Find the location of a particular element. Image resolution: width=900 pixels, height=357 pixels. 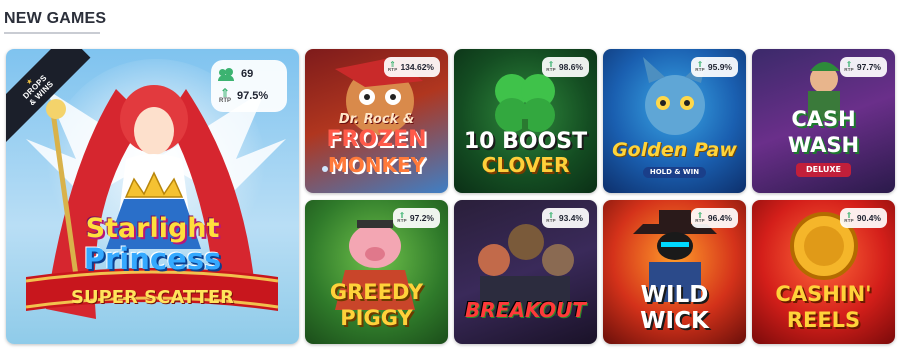

rtp-badge: ⇑ RTP 90.4% is located at coordinates (863, 218).